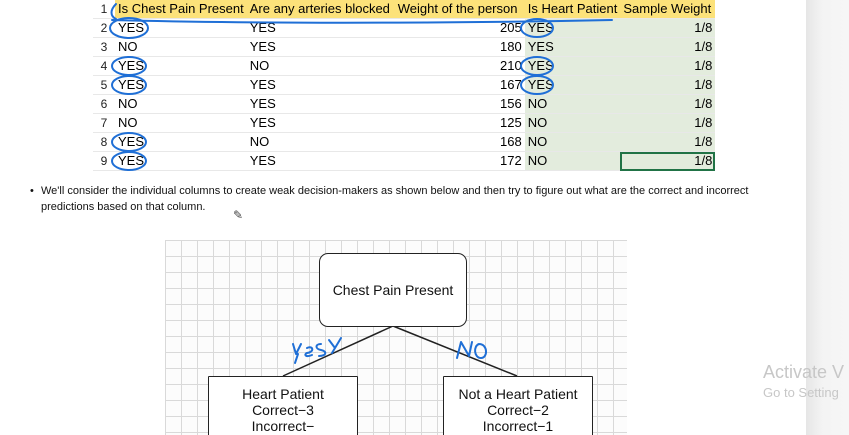  What do you see at coordinates (283, 426) in the screenshot?
I see `leaf-incorrect: Incorrect−` at bounding box center [283, 426].